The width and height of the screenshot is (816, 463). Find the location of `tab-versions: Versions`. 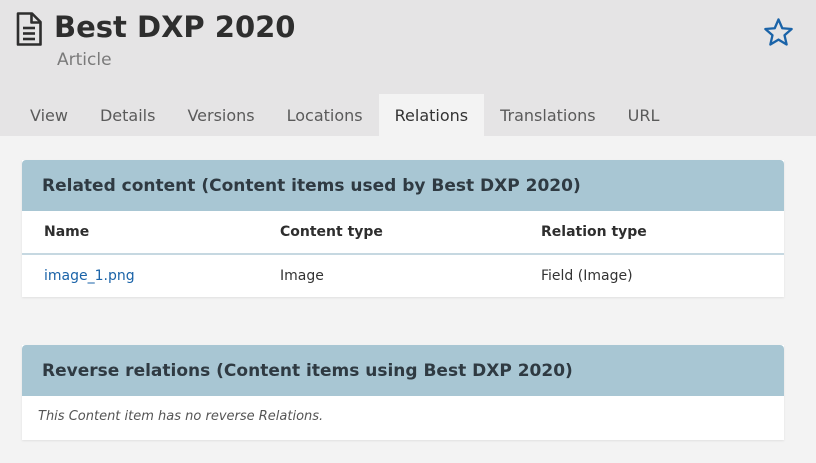

tab-versions: Versions is located at coordinates (220, 115).